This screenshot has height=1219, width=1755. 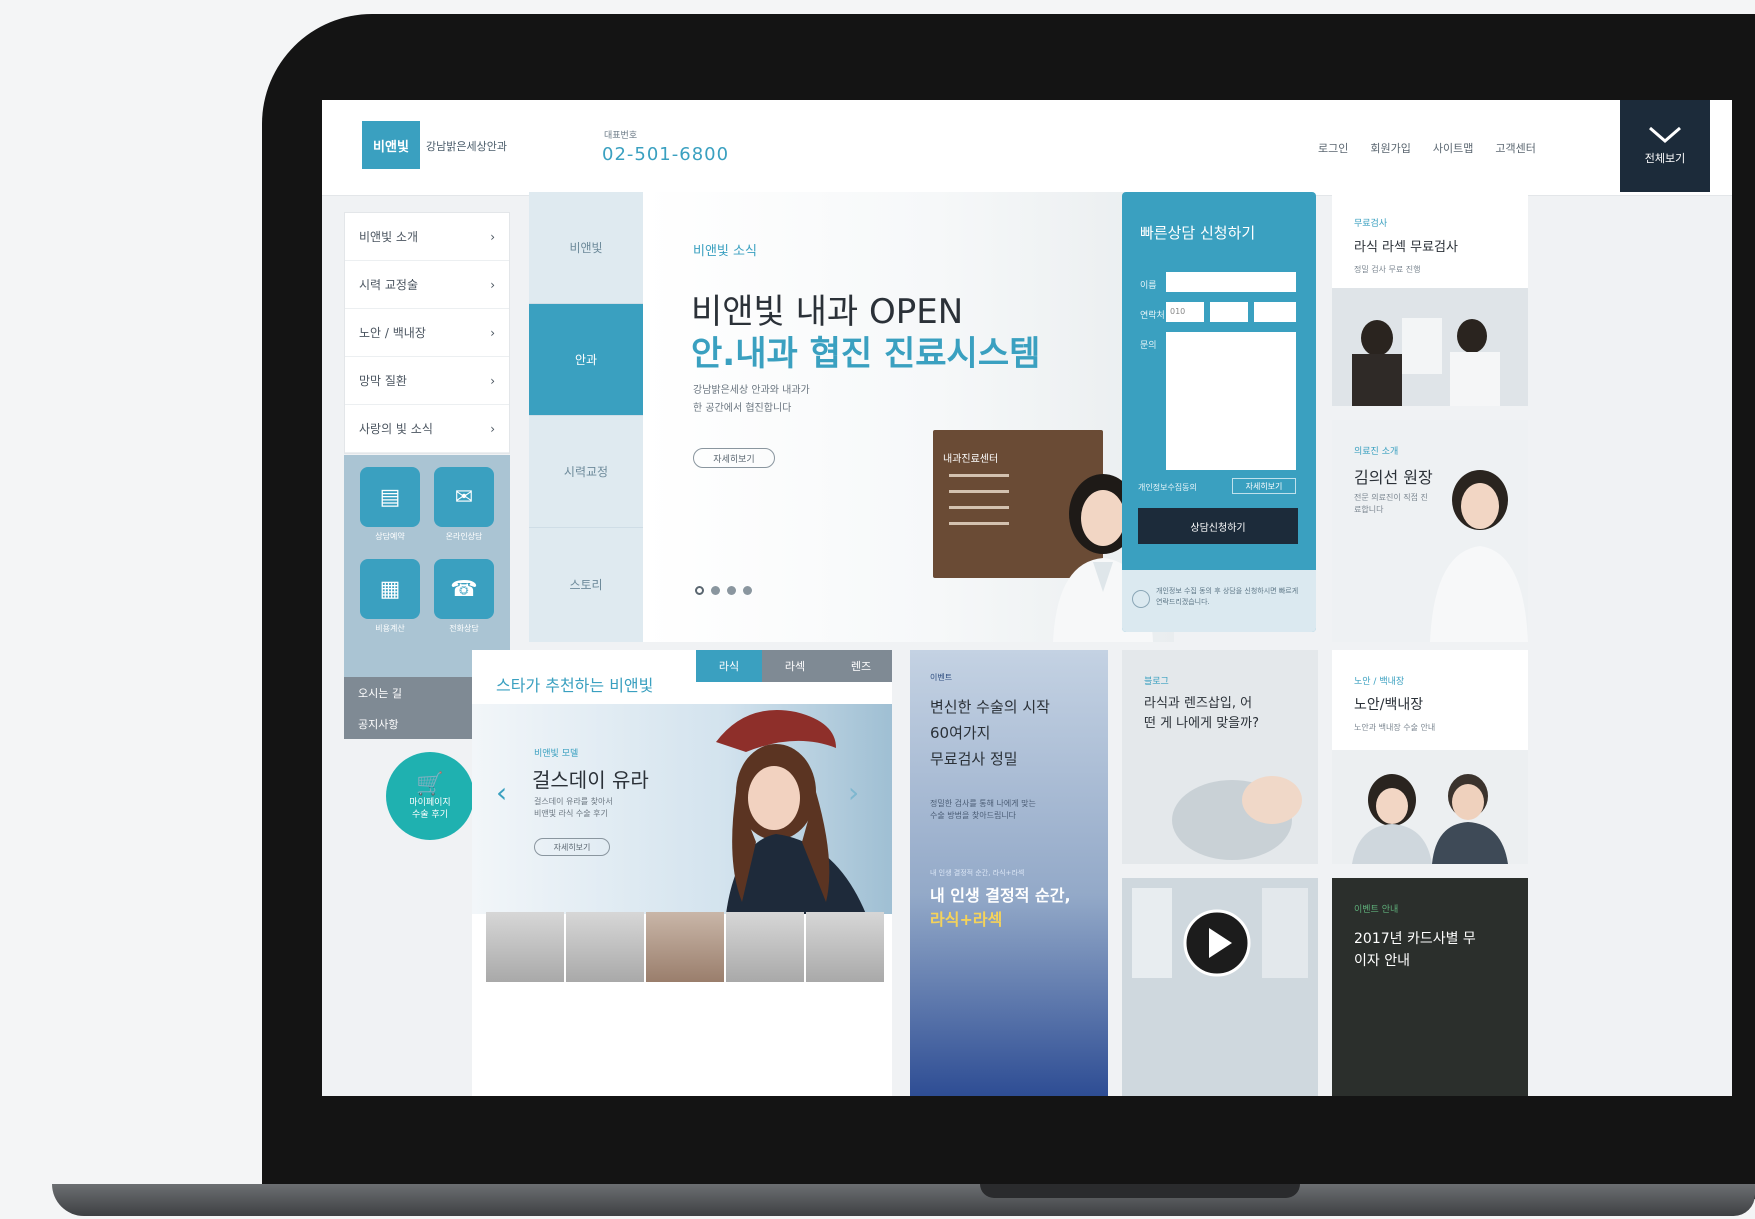 What do you see at coordinates (1390, 148) in the screenshot?
I see `nav-join: 회원가입` at bounding box center [1390, 148].